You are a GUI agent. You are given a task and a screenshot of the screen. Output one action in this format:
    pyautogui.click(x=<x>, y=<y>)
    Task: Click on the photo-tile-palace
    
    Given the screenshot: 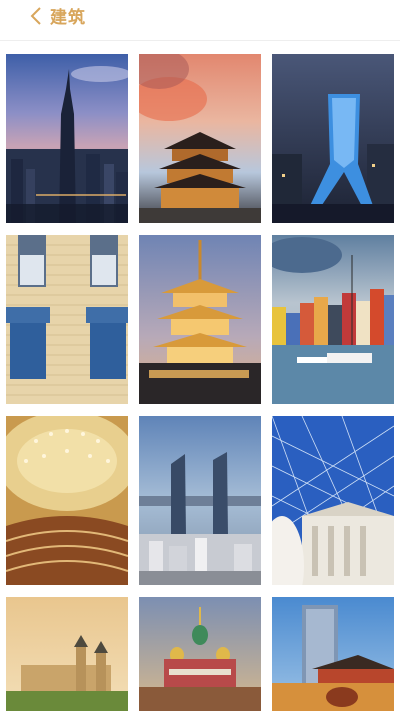 What is the action you would take?
    pyautogui.click(x=67, y=654)
    